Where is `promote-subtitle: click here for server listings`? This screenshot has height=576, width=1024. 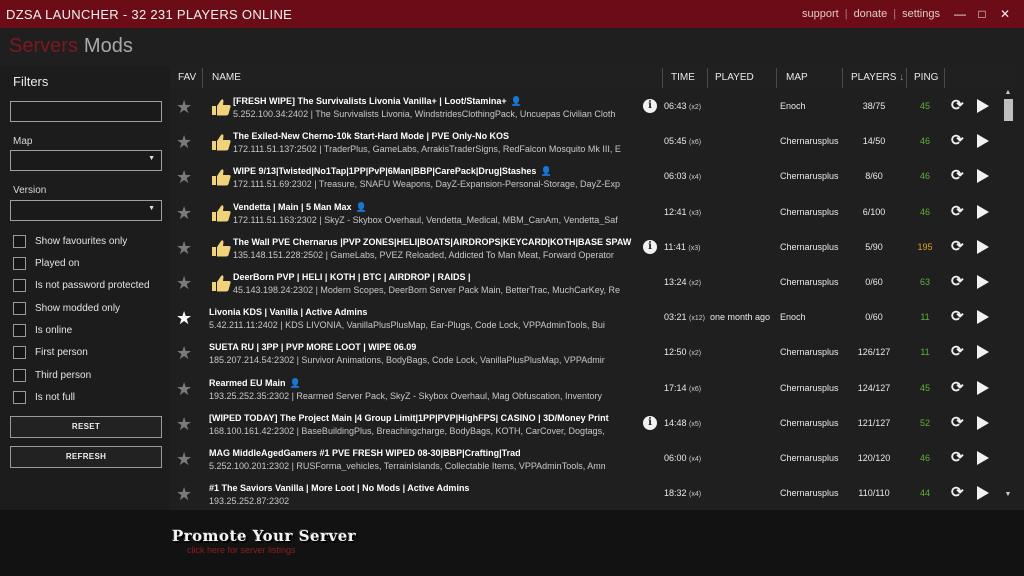
promote-subtitle: click here for server listings is located at coordinates (241, 550).